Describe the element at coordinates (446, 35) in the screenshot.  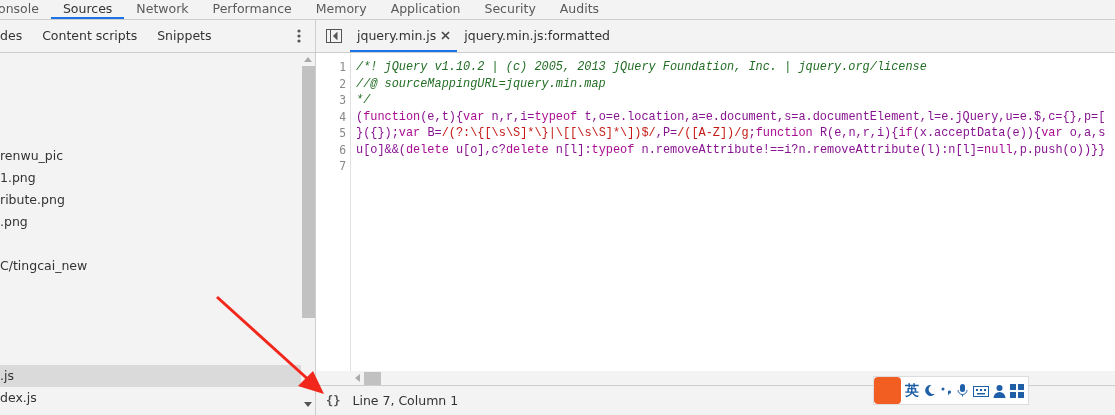
I see `close-icon` at that location.